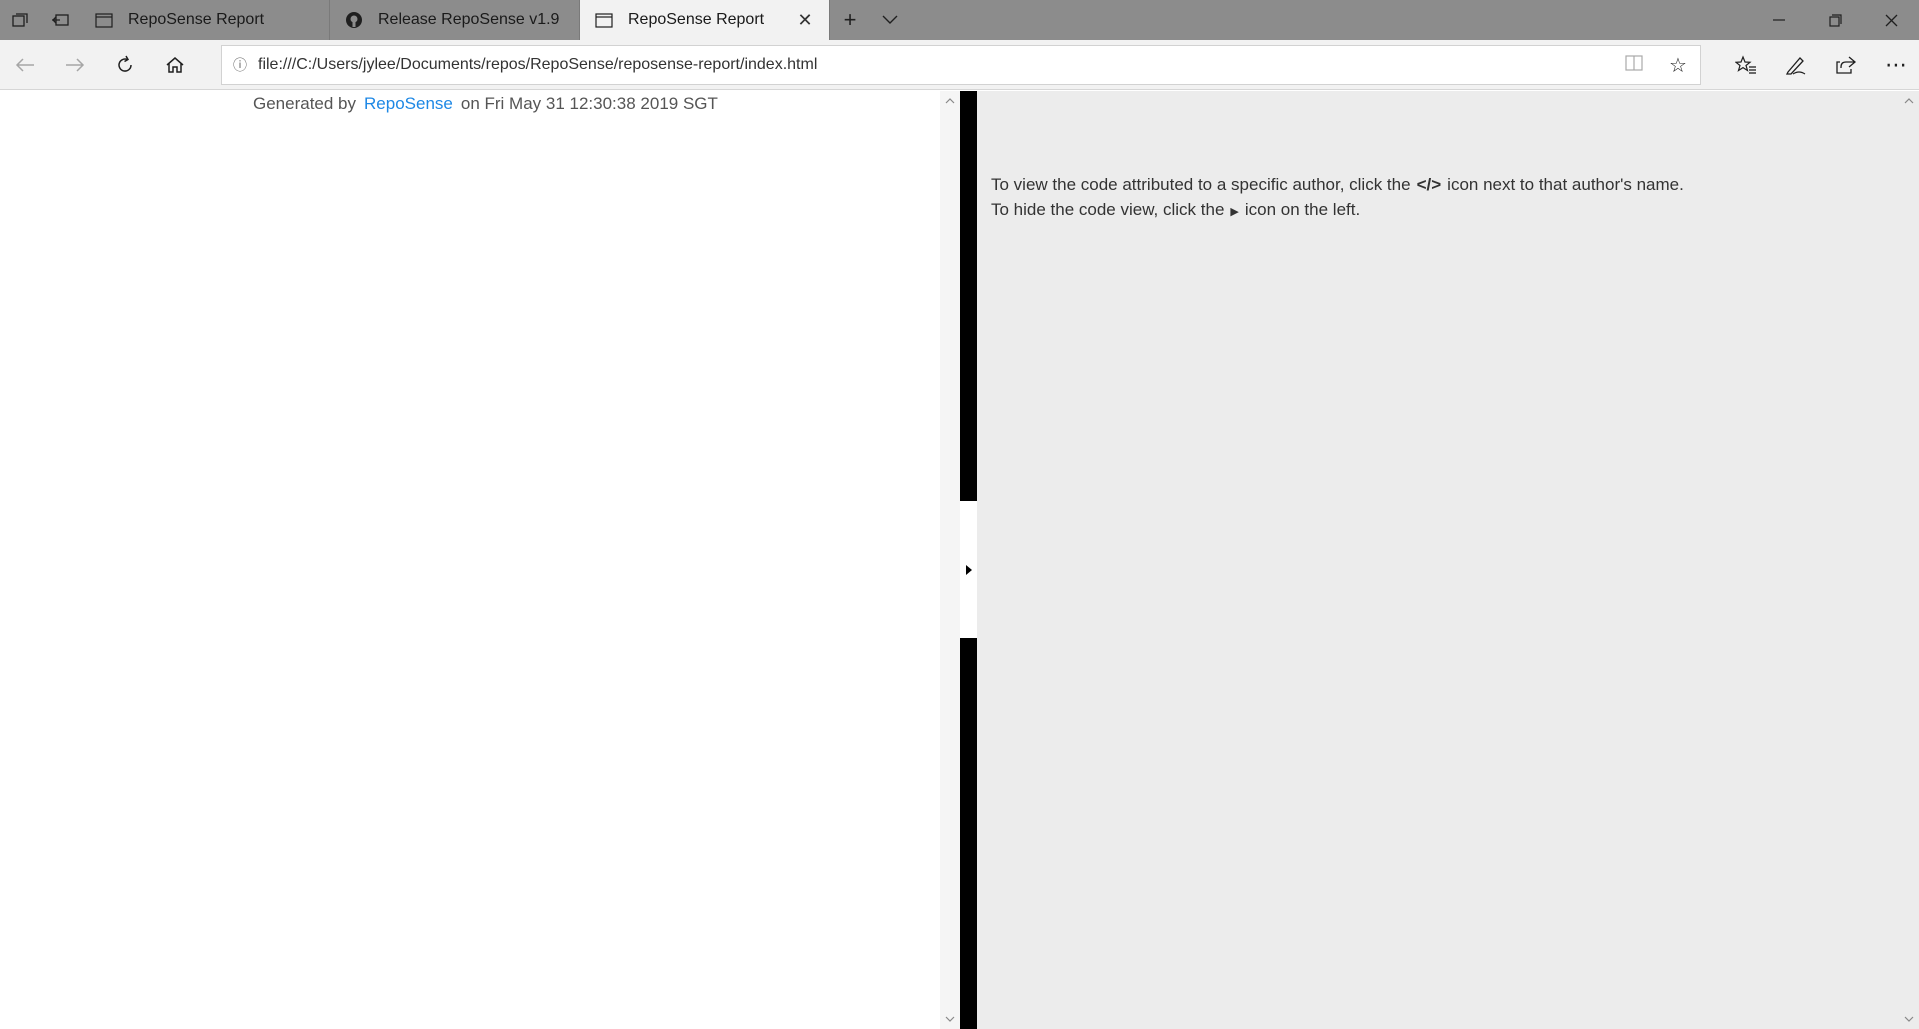  What do you see at coordinates (1108, 209) in the screenshot?
I see `hint-line-2-text: To hide the code view, click the` at bounding box center [1108, 209].